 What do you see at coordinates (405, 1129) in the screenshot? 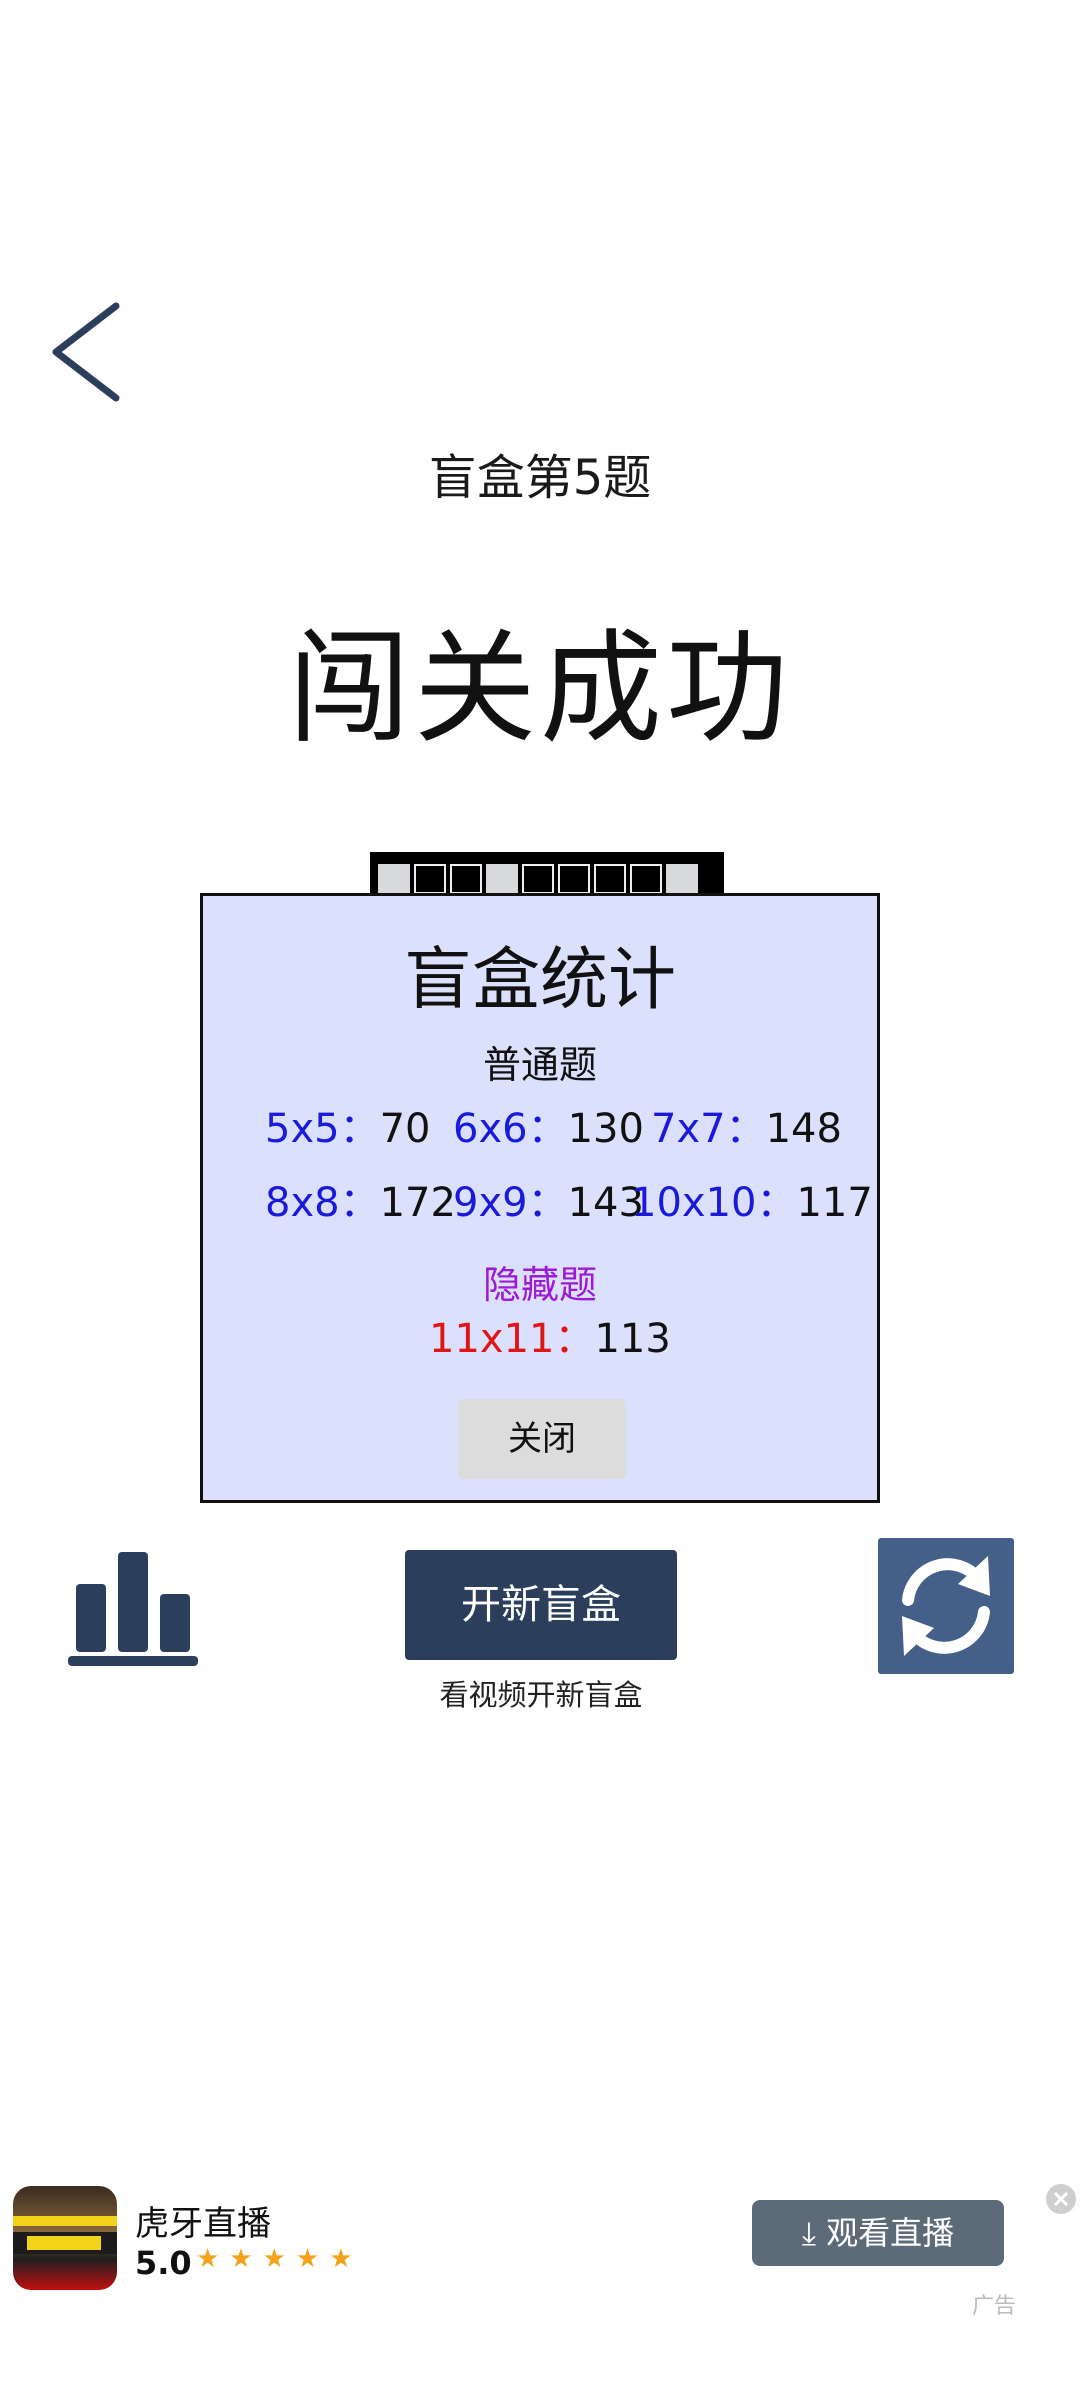
I see `stat-value: 70` at bounding box center [405, 1129].